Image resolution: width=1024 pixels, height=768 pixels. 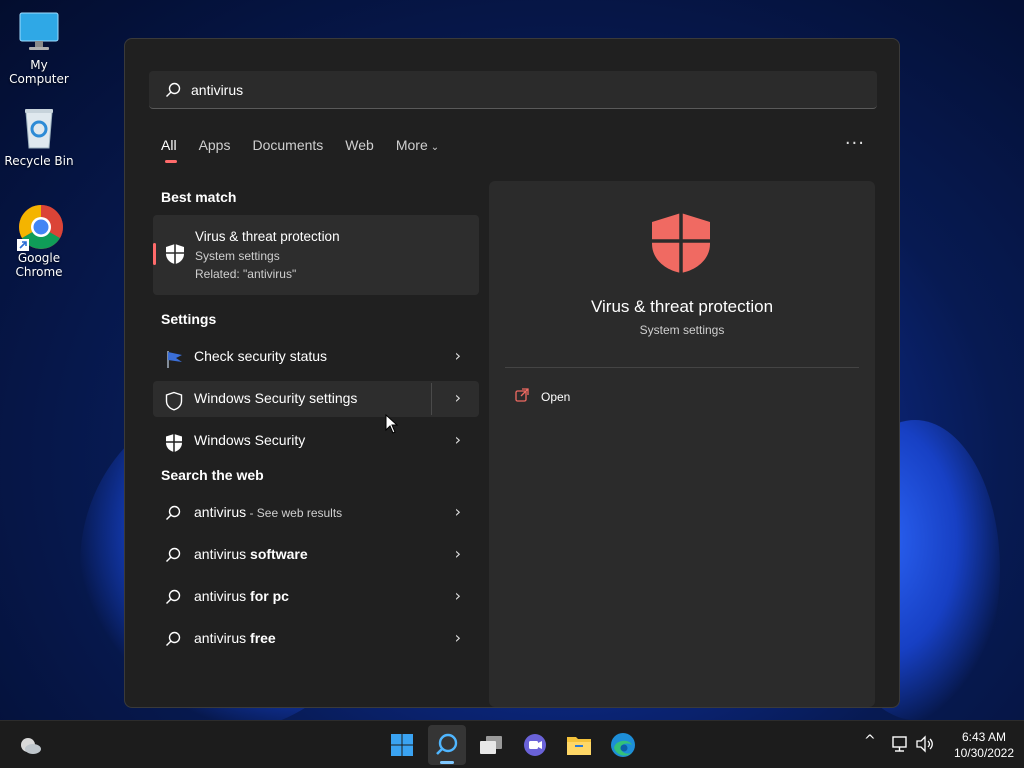 I want to click on start-button-icon, so click(x=402, y=745).